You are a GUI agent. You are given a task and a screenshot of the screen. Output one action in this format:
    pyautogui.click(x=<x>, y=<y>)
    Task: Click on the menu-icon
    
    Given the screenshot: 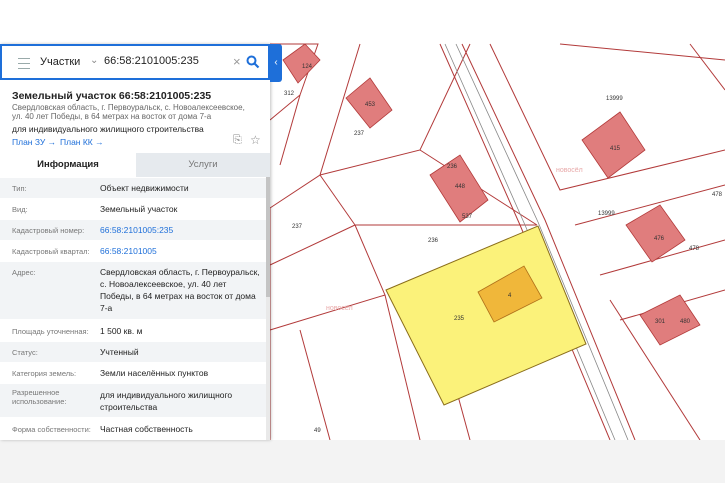 What is the action you would take?
    pyautogui.click(x=24, y=63)
    